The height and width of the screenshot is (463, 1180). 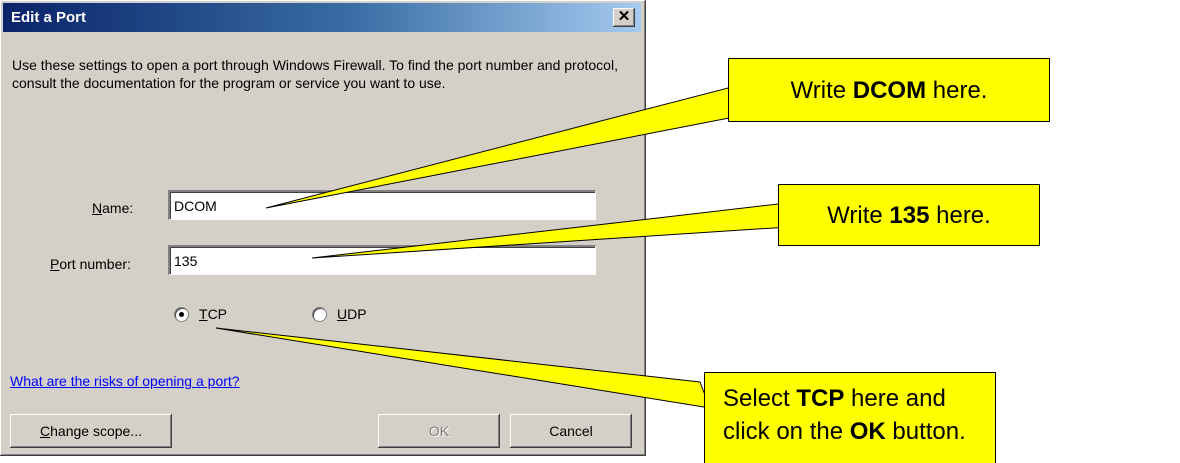 What do you see at coordinates (909, 215) in the screenshot?
I see `callout-port: Write 135 here.` at bounding box center [909, 215].